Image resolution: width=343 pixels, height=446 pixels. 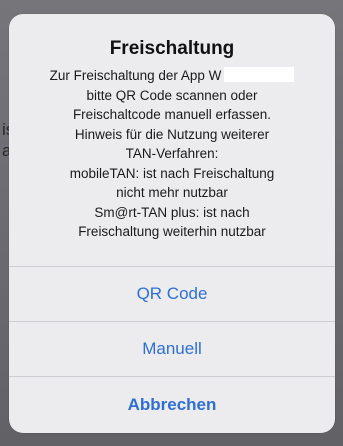 What do you see at coordinates (172, 95) in the screenshot?
I see `message-line: bitte QR Code scannen oder` at bounding box center [172, 95].